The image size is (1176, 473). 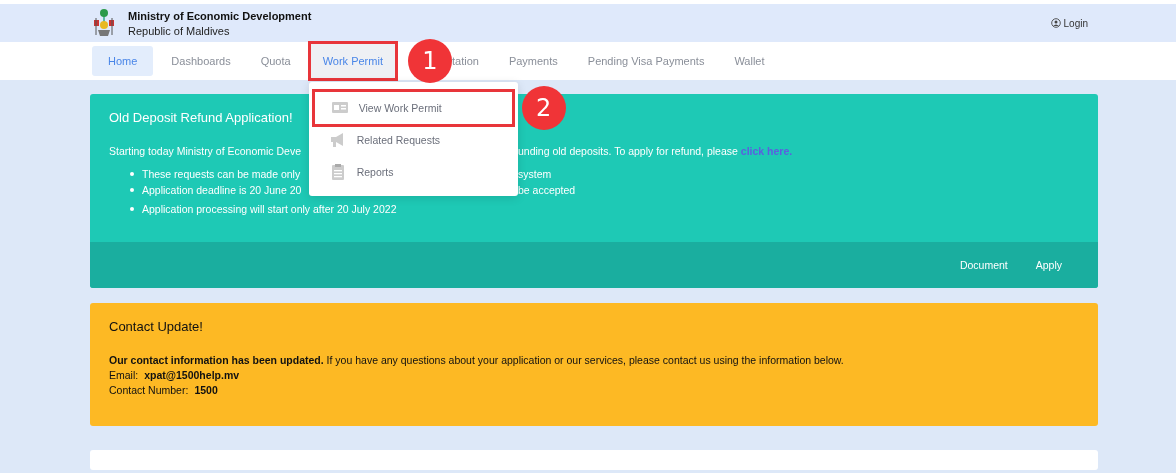 I want to click on nav-tab: Home, so click(x=123, y=61).